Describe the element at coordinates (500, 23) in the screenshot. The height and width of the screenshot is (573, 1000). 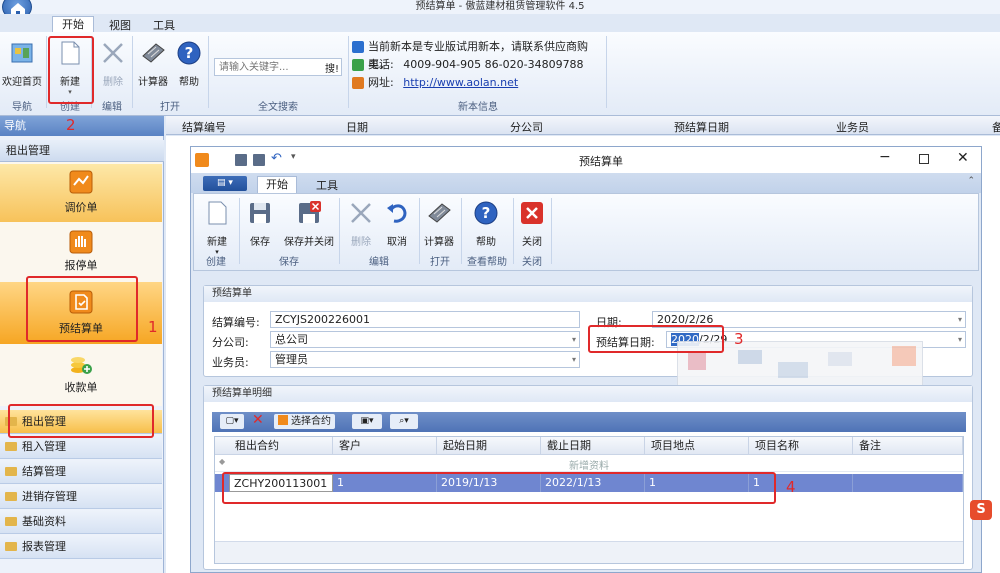
I see `ribbon-tab-strip: 开始 视图 工具` at that location.